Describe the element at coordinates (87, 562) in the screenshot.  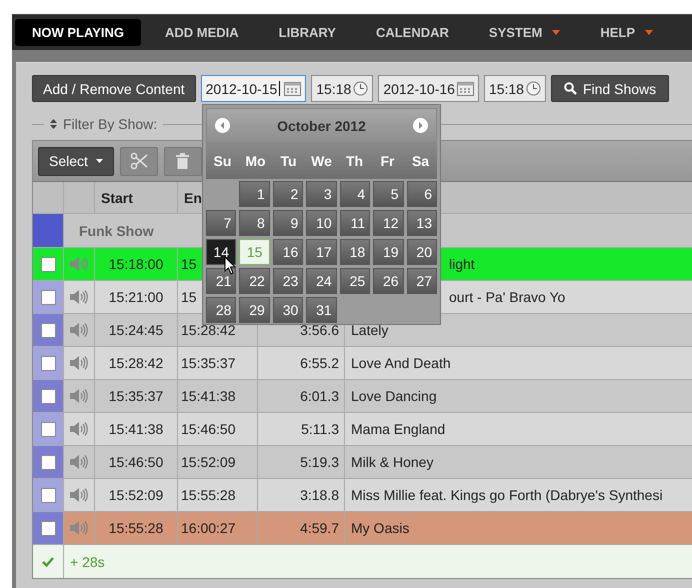
I see `time-difference-text: + 28s` at that location.